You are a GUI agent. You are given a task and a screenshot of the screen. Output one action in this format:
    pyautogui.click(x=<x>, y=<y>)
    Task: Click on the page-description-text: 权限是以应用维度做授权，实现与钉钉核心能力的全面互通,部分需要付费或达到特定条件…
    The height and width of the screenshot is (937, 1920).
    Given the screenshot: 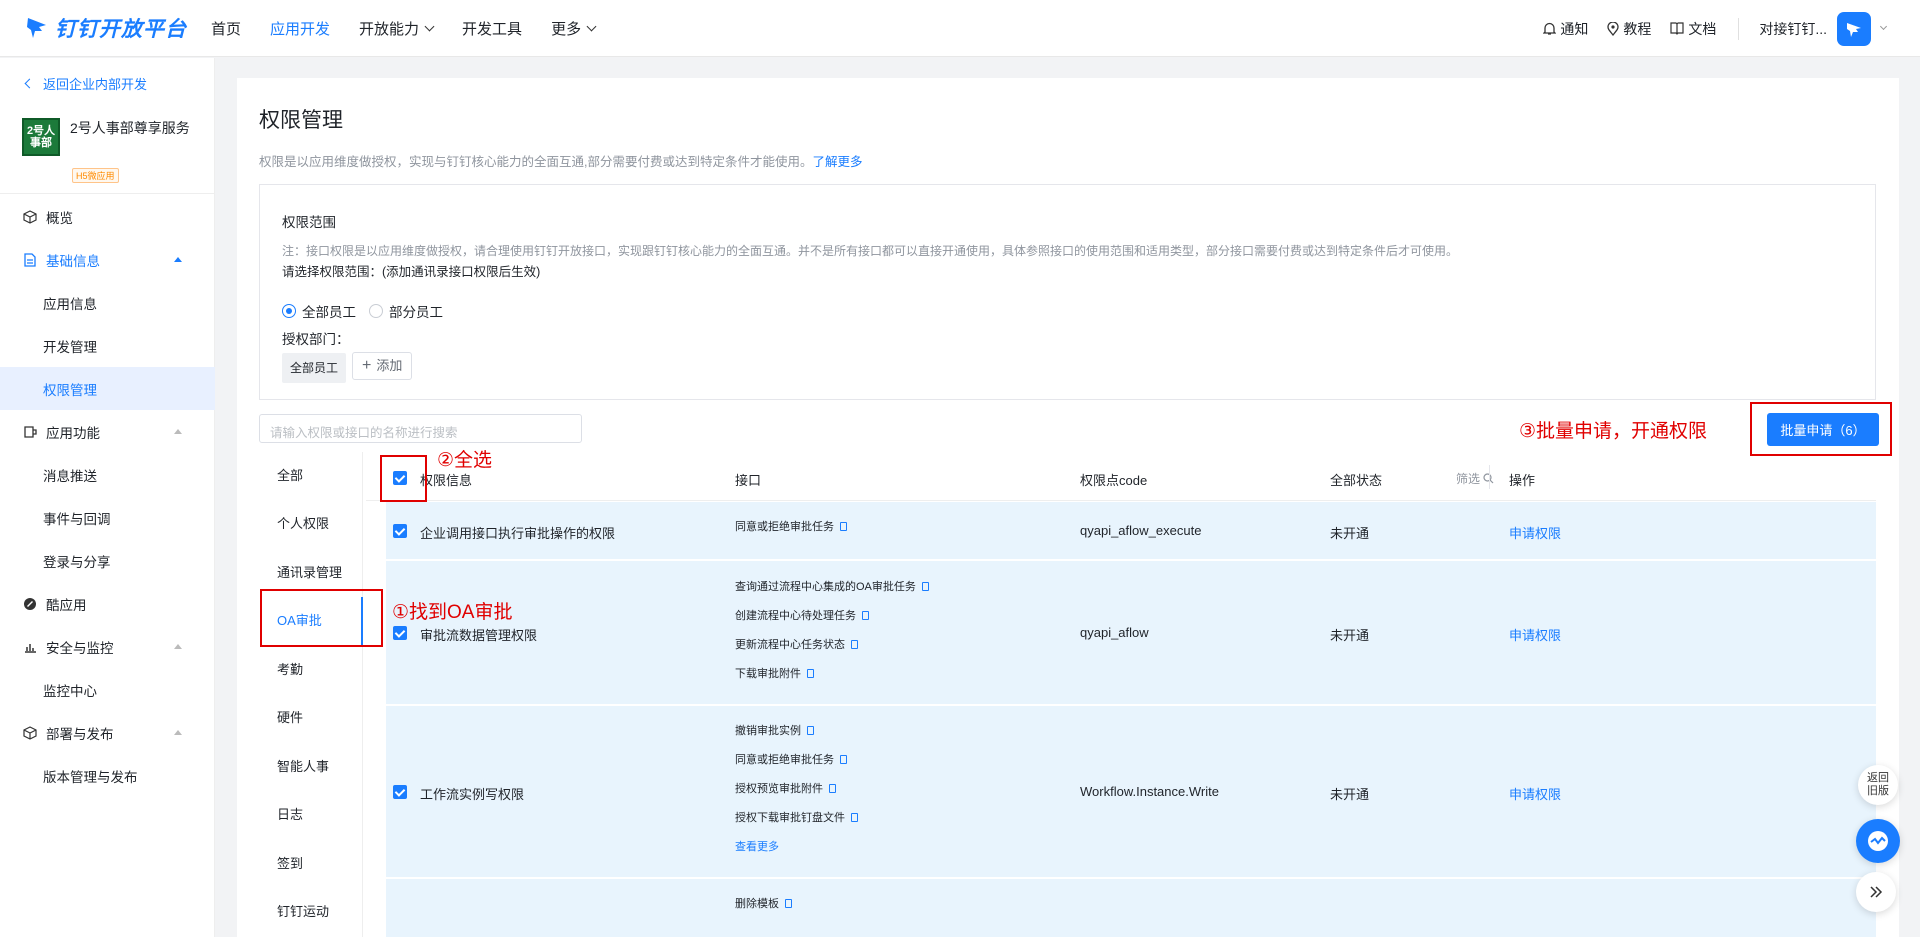 What is the action you would take?
    pyautogui.click(x=536, y=162)
    